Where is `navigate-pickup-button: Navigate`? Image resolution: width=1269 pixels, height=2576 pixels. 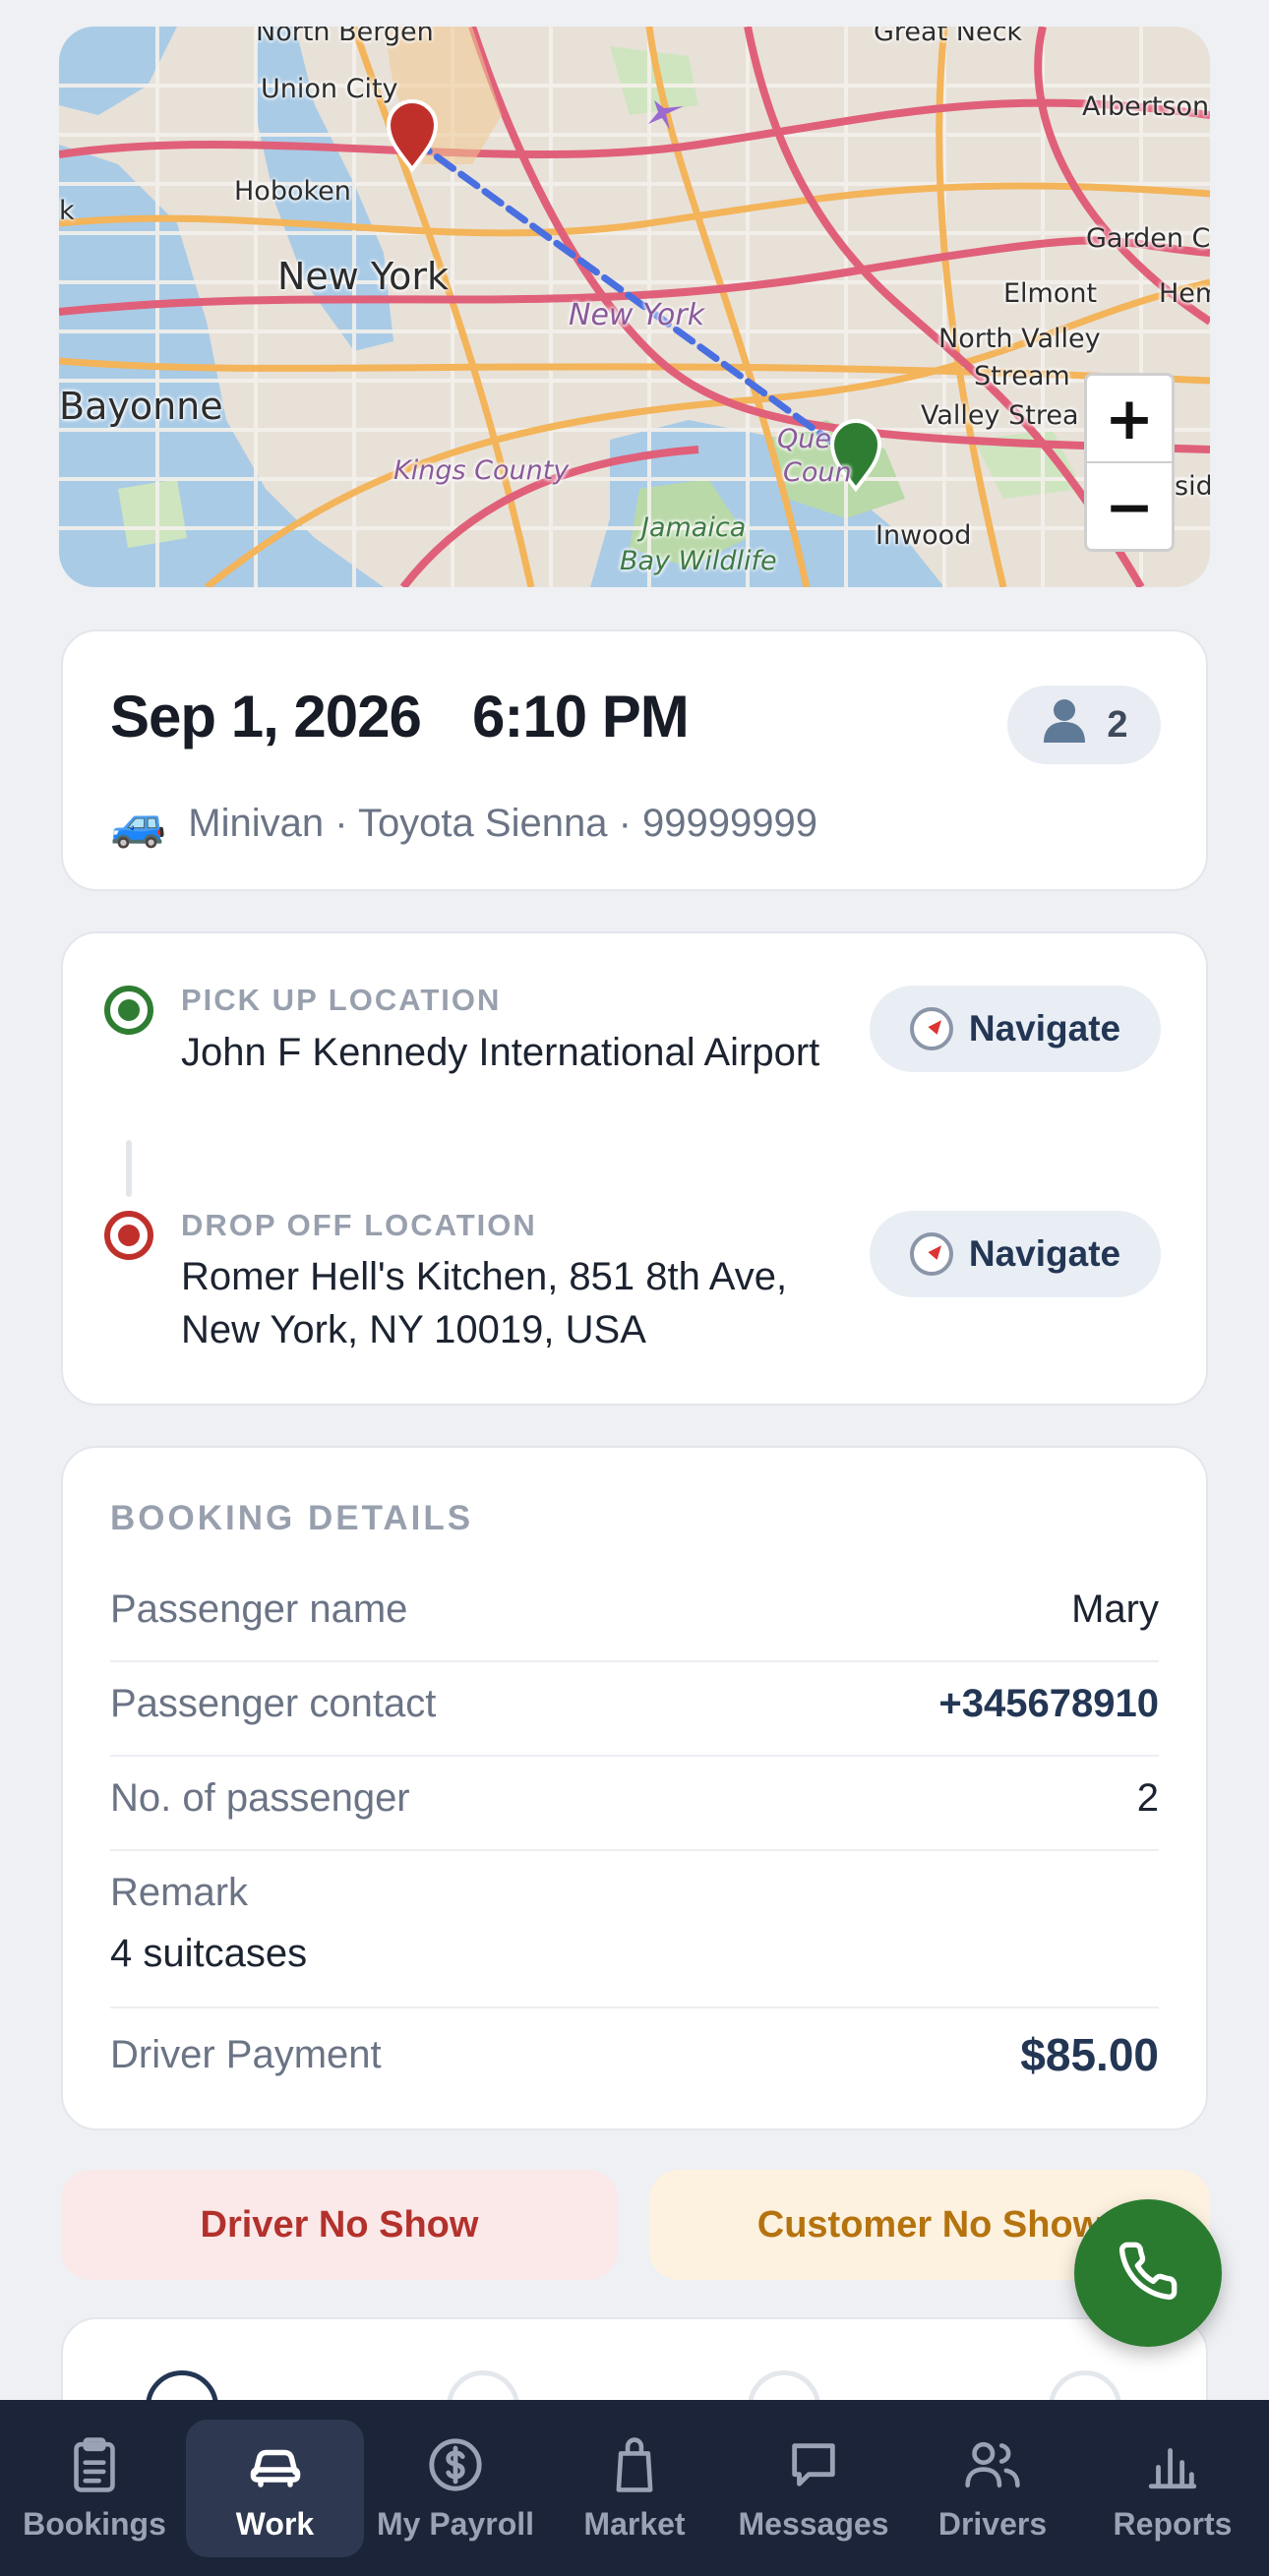
navigate-pickup-button: Navigate is located at coordinates (1015, 1029).